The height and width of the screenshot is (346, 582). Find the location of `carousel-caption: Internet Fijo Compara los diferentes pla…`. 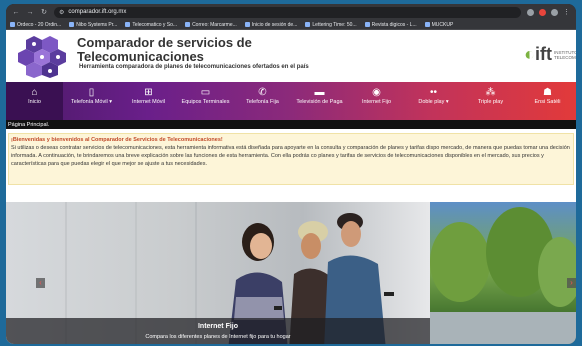

carousel-caption: Internet Fijo Compara los diferentes pla… is located at coordinates (218, 331).